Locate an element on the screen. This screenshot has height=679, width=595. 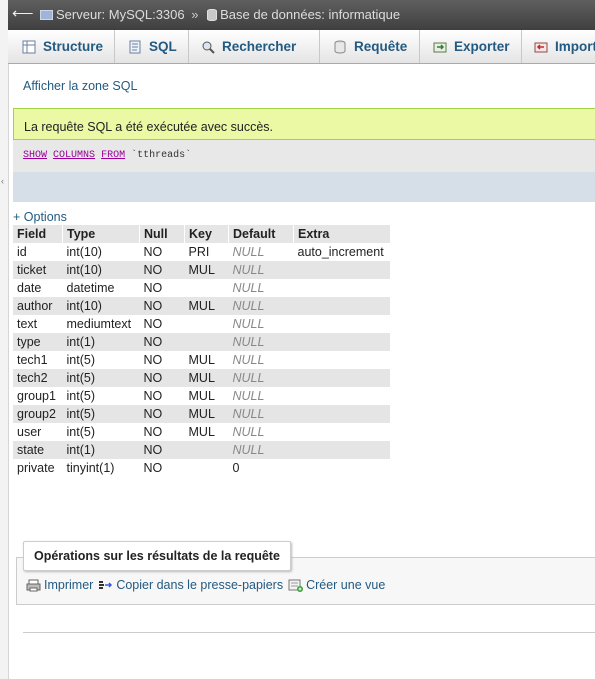
query-icon is located at coordinates (340, 47).